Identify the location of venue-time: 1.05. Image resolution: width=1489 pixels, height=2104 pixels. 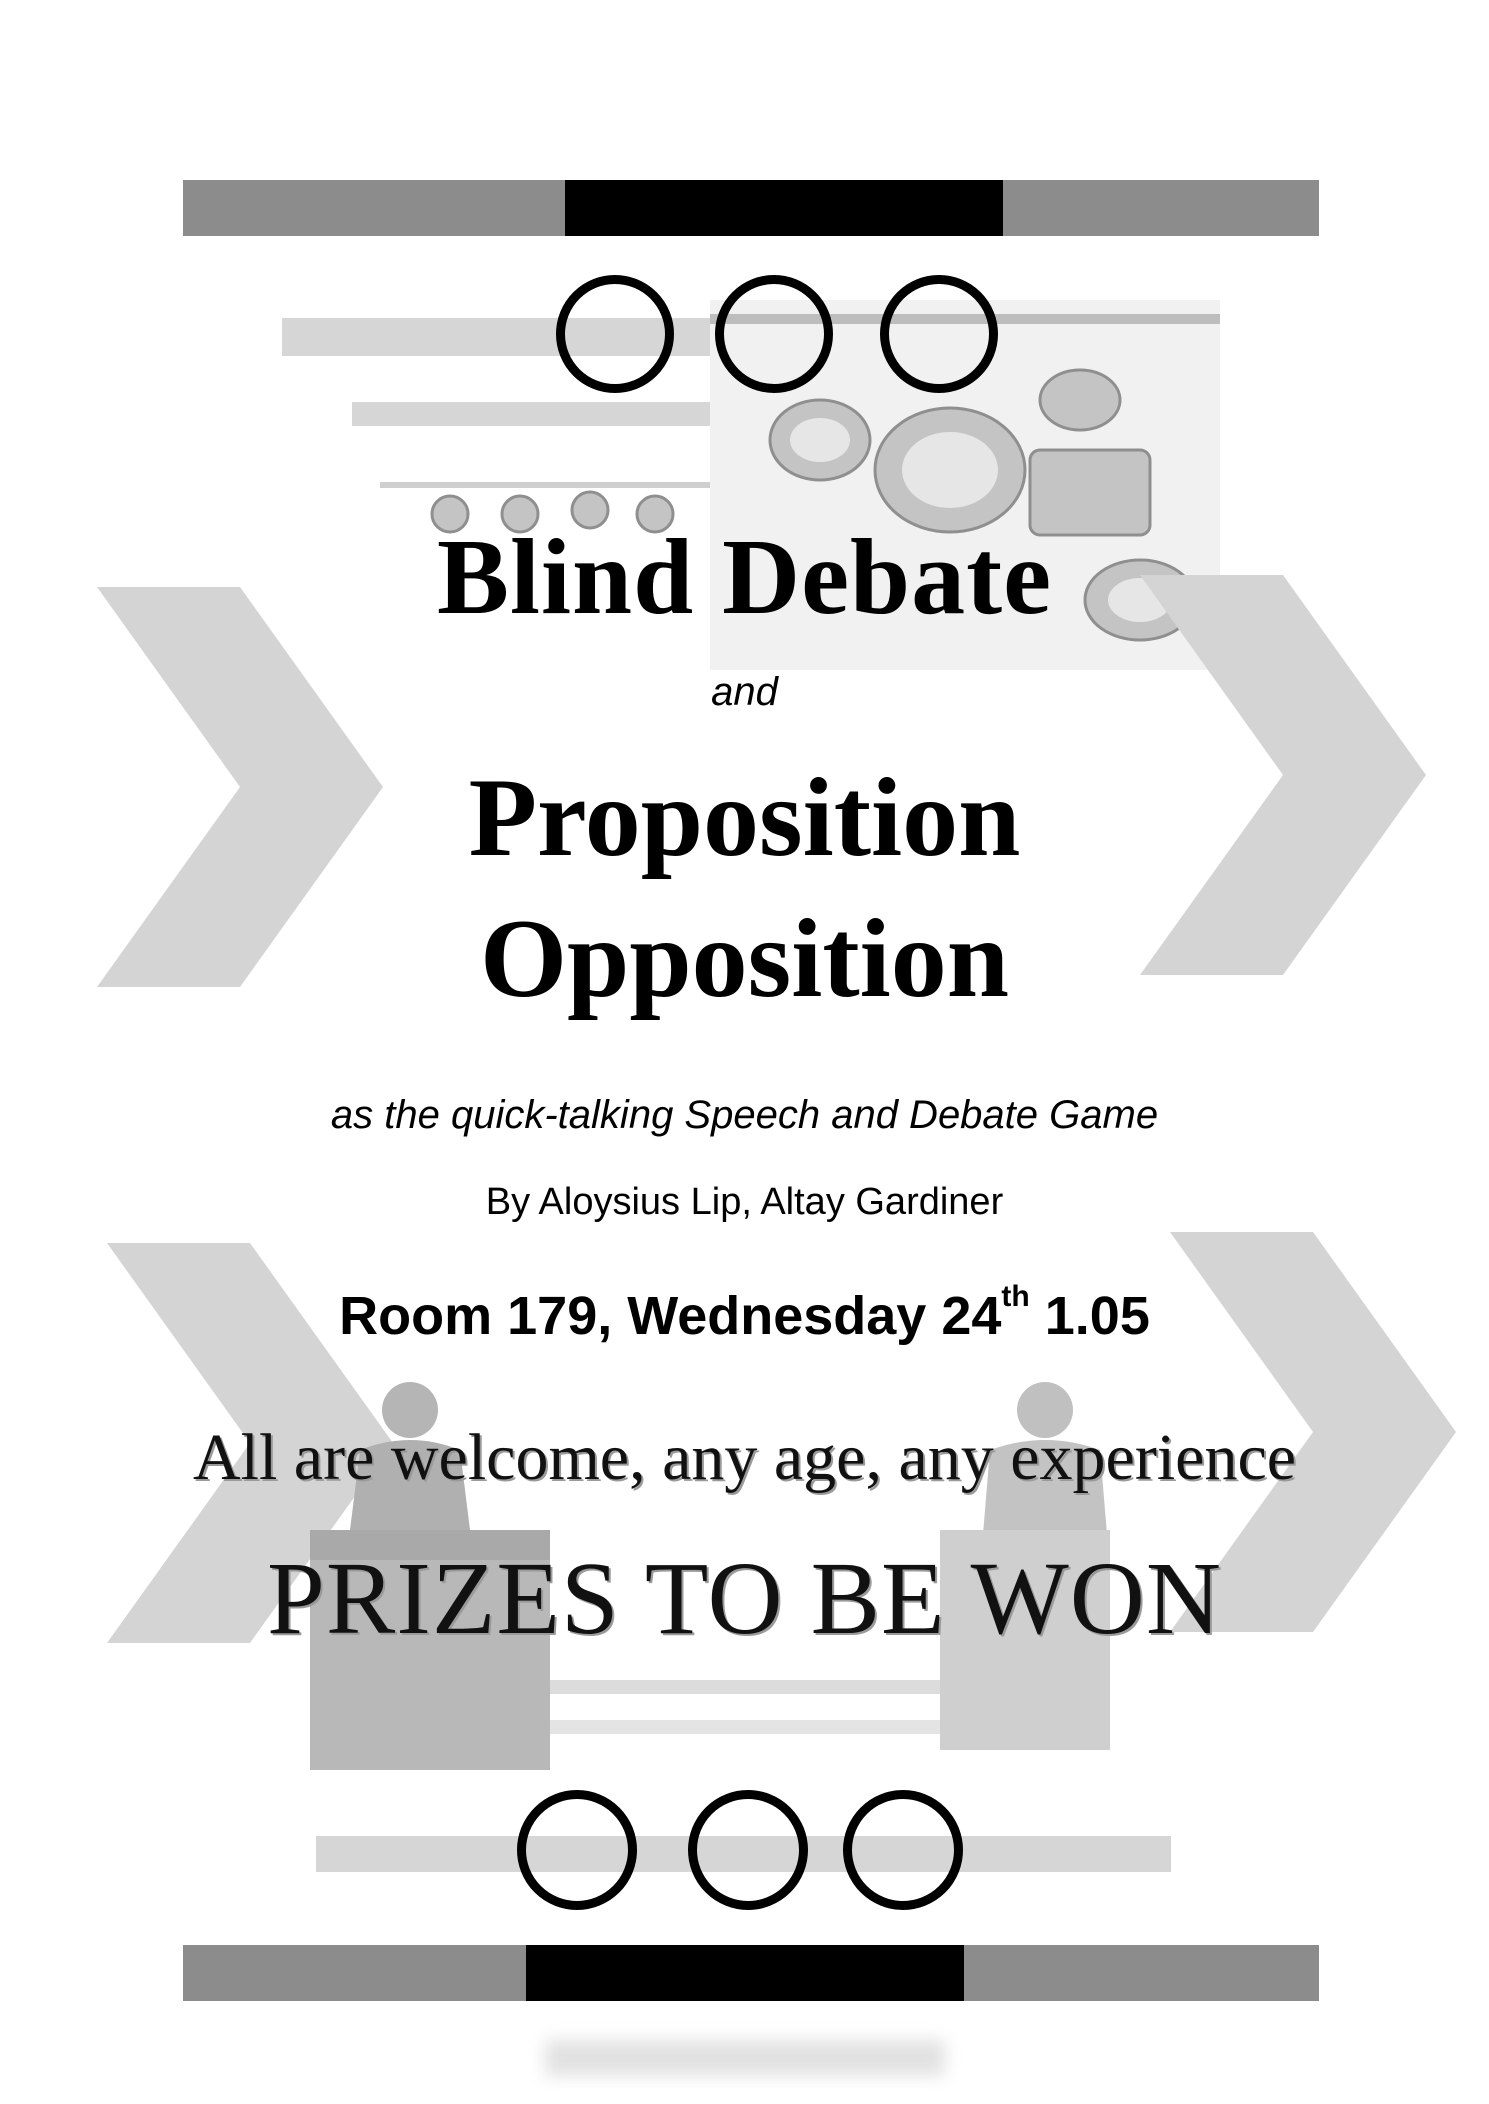
(1097, 1316).